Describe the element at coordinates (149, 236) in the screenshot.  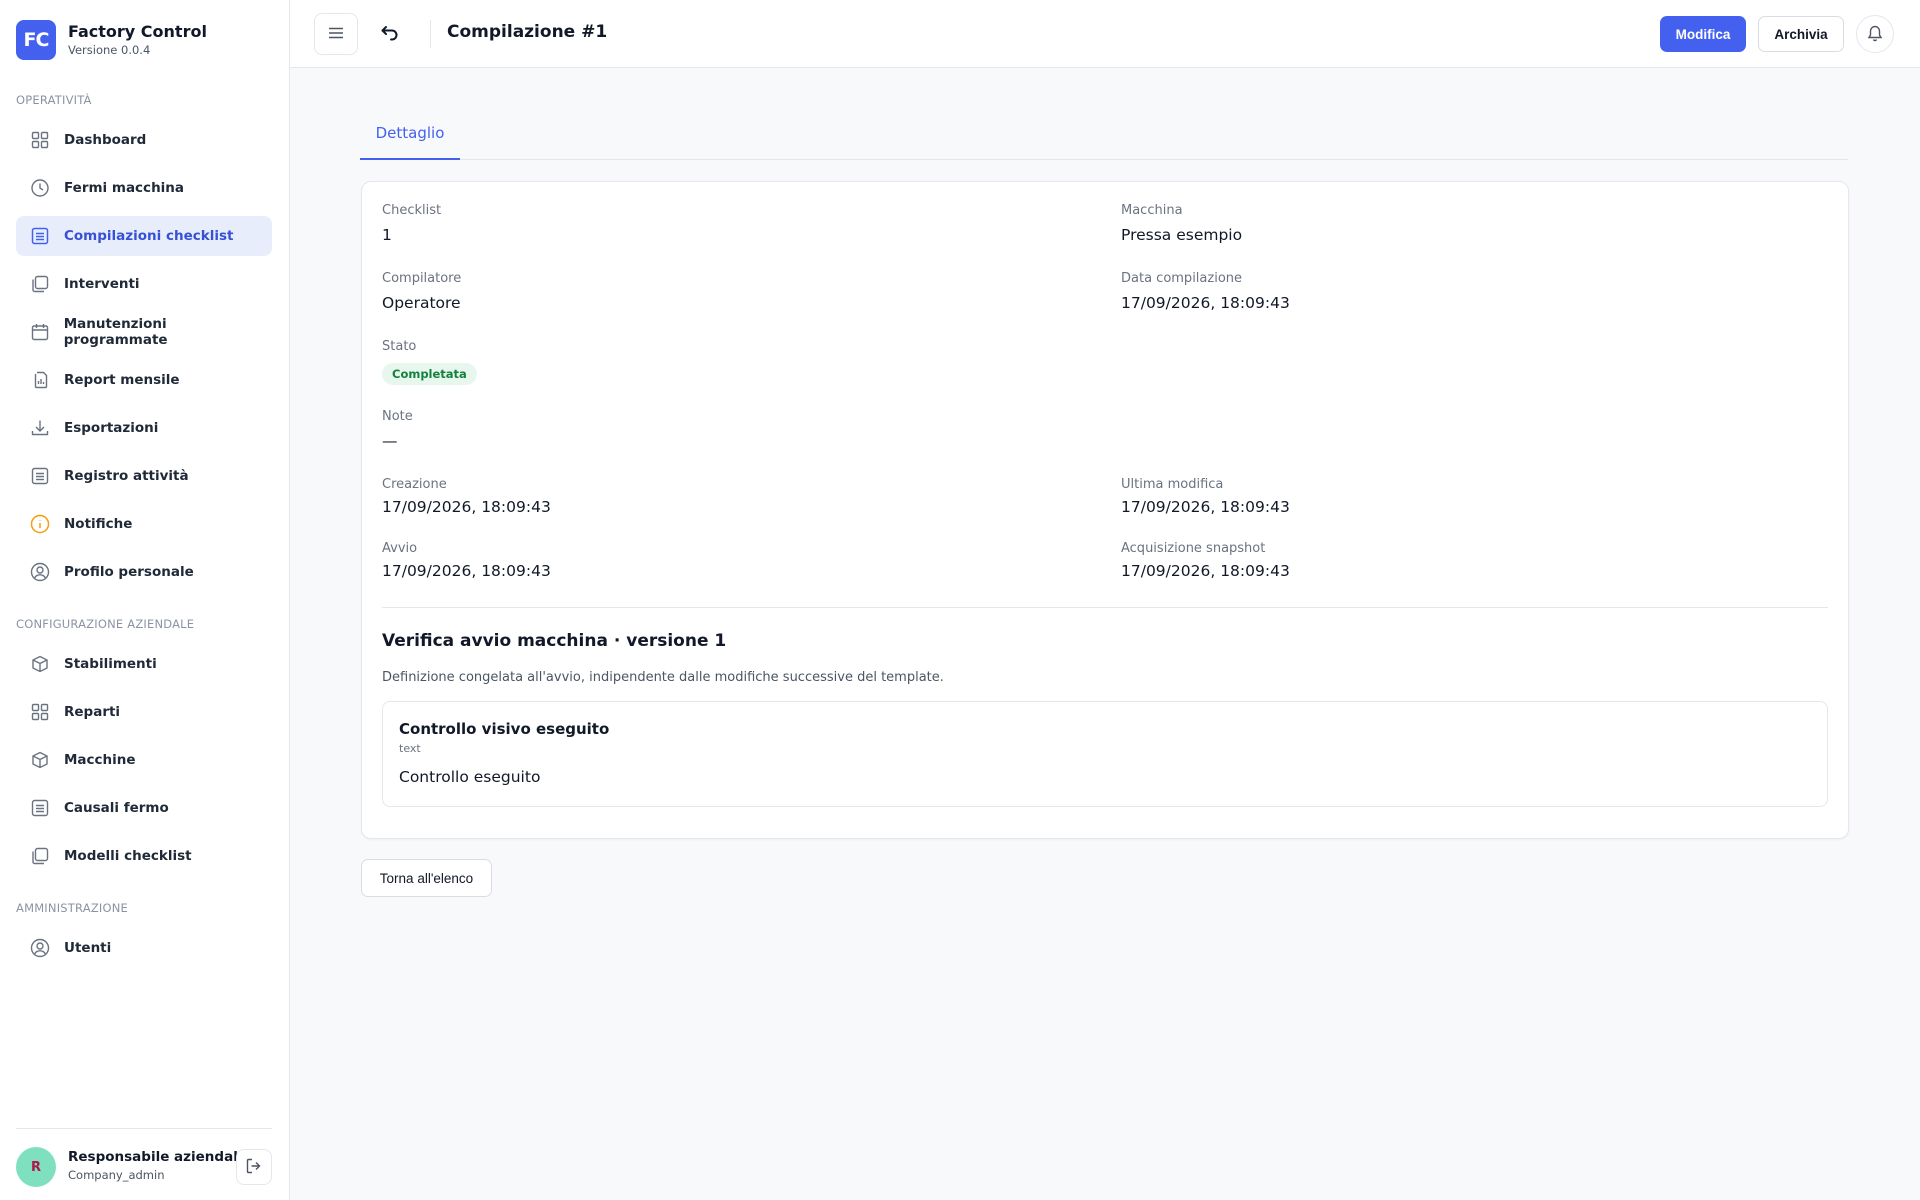
I see `sidebar-item-label: Compilazioni checklist` at that location.